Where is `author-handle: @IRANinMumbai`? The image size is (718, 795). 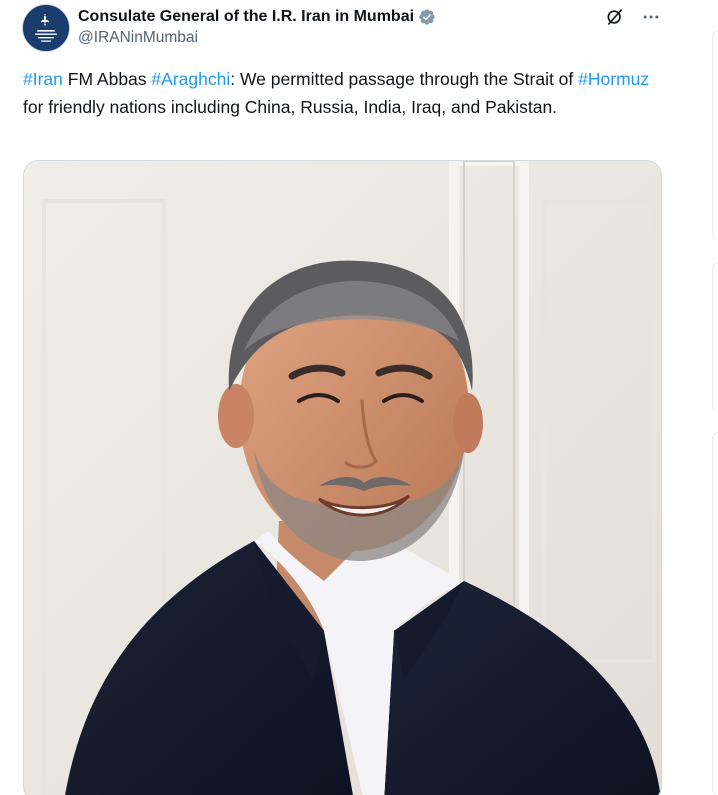 author-handle: @IRANinMumbai is located at coordinates (368, 38).